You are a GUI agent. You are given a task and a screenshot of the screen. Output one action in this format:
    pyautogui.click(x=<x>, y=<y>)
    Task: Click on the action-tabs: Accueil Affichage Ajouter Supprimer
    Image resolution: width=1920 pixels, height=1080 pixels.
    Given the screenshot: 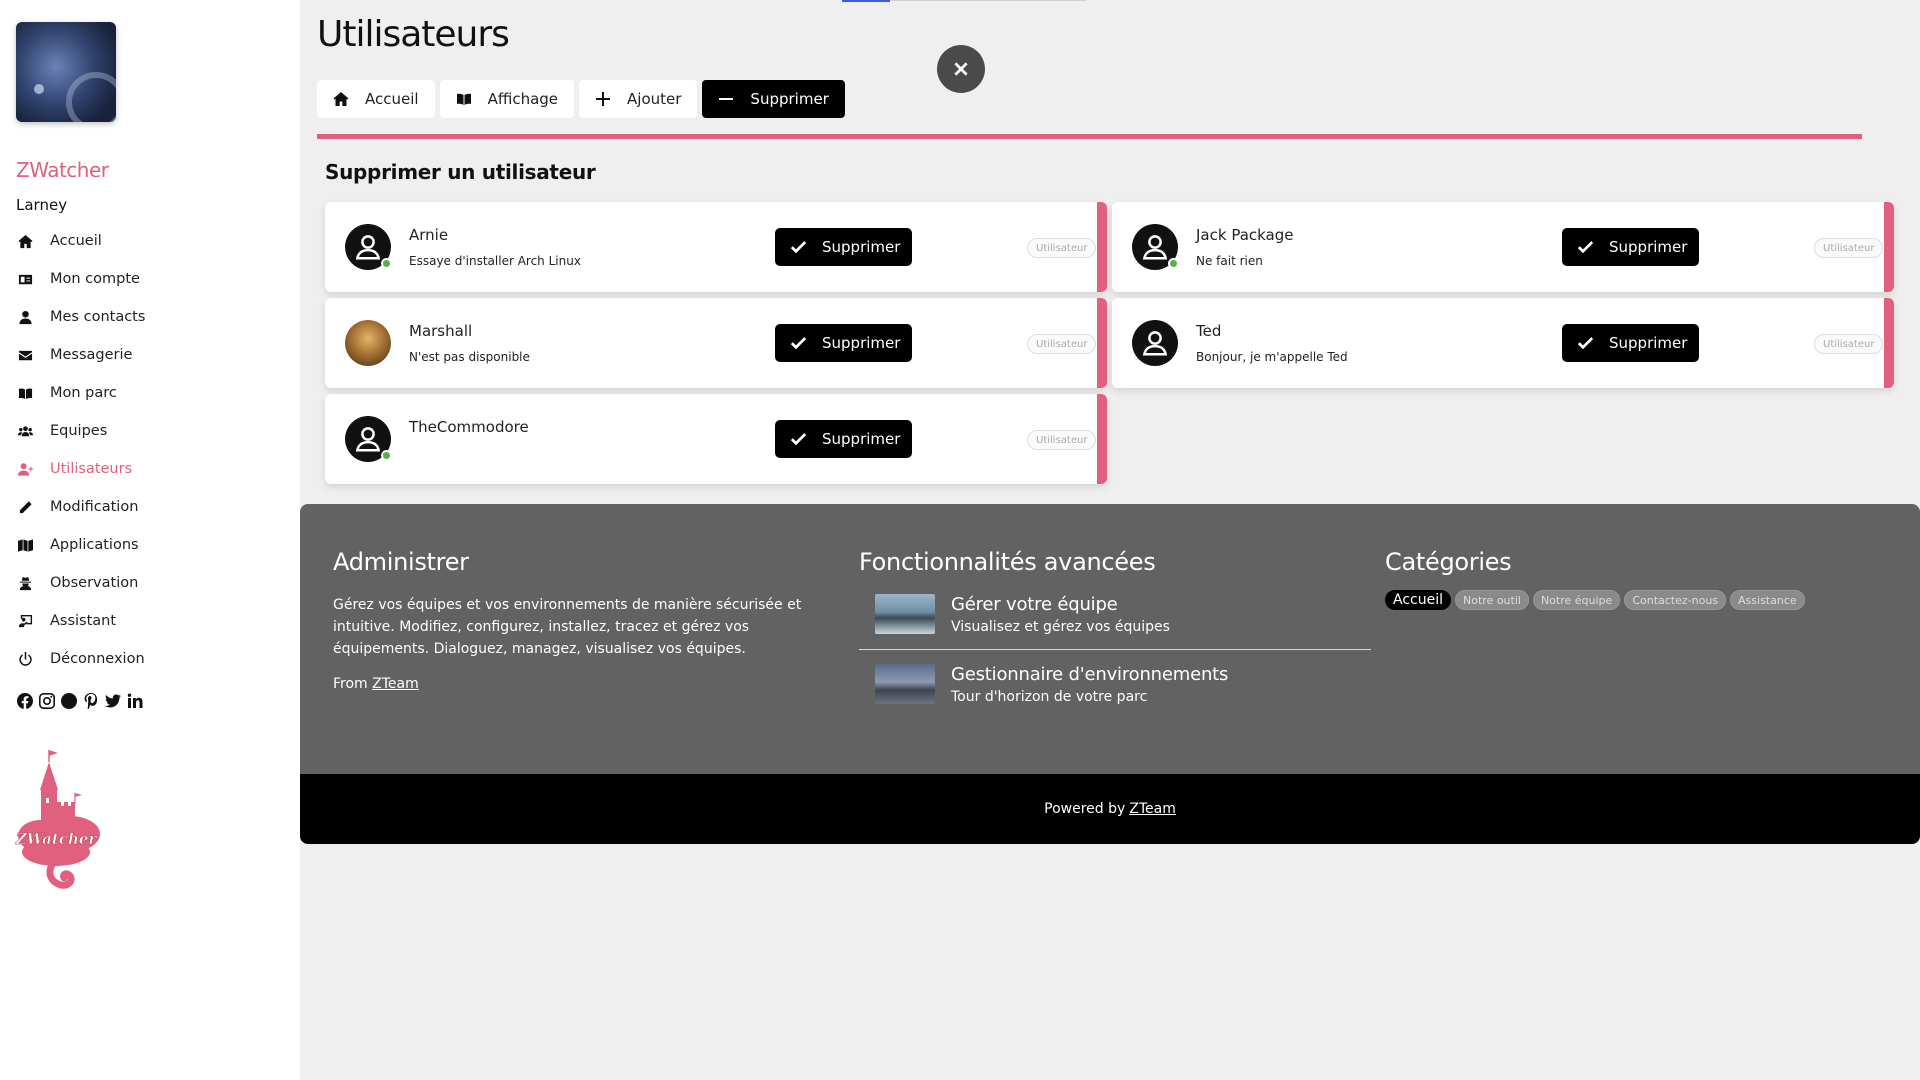 What is the action you would take?
    pyautogui.click(x=581, y=99)
    